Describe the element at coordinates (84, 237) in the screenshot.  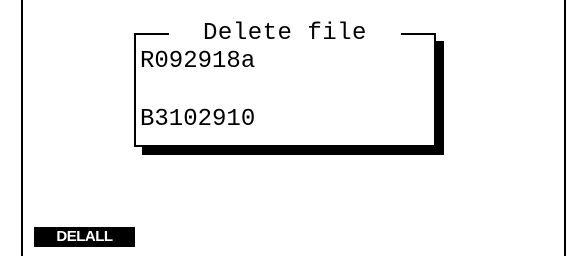
I see `delall-softkey: DELALL` at that location.